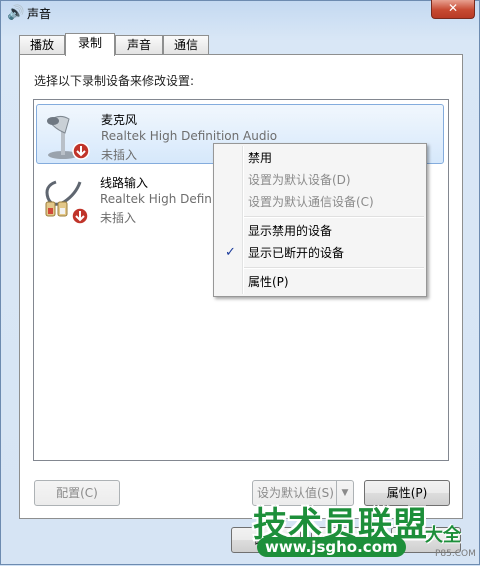  I want to click on close-button: ✕, so click(453, 9).